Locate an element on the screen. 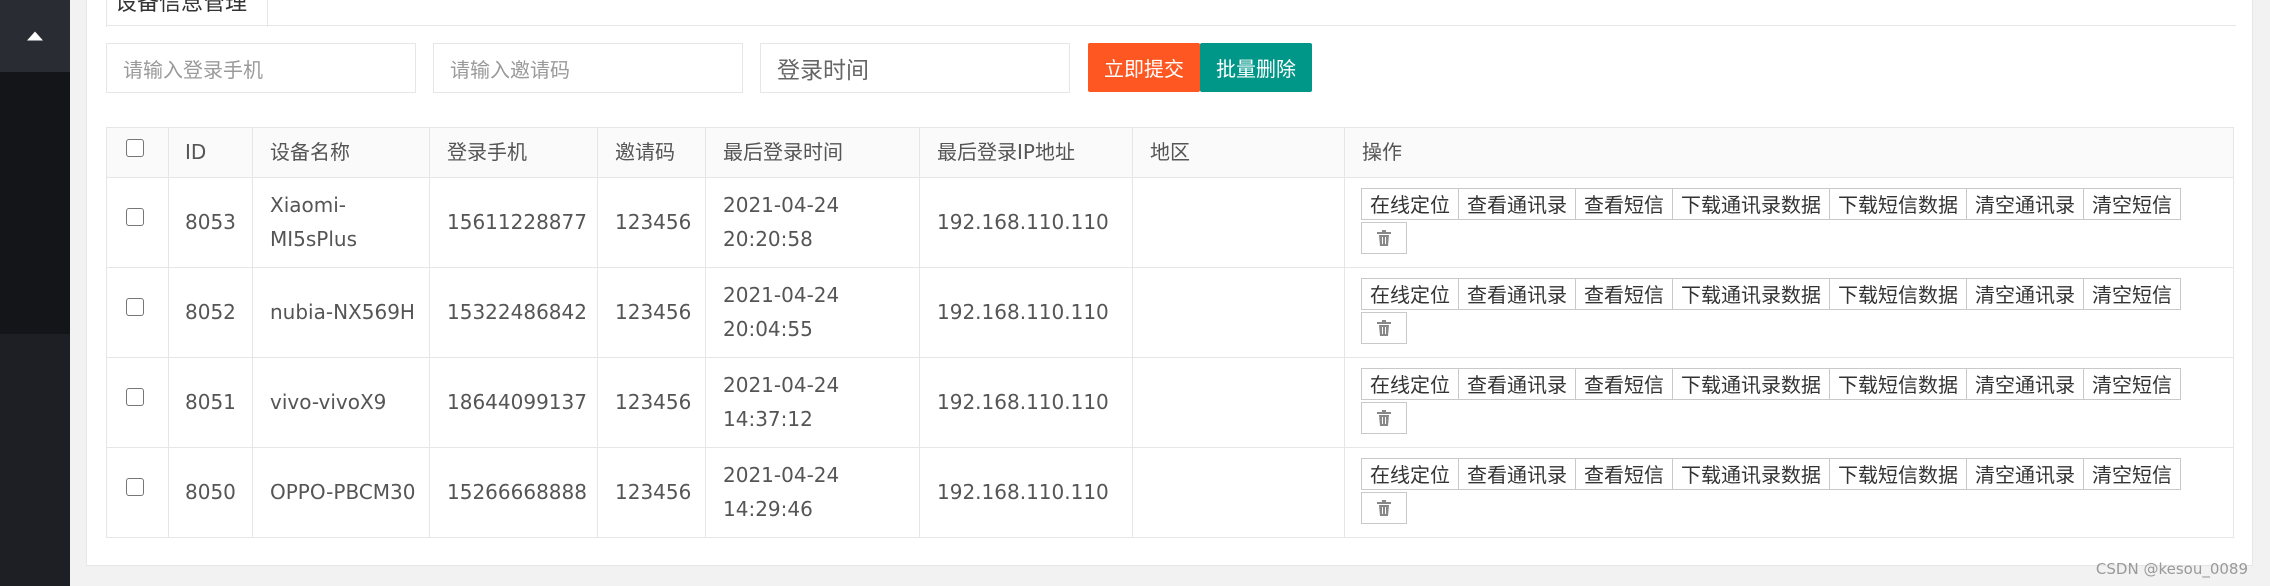 The width and height of the screenshot is (2270, 586). row-login-time: 20:04:55 is located at coordinates (768, 329).